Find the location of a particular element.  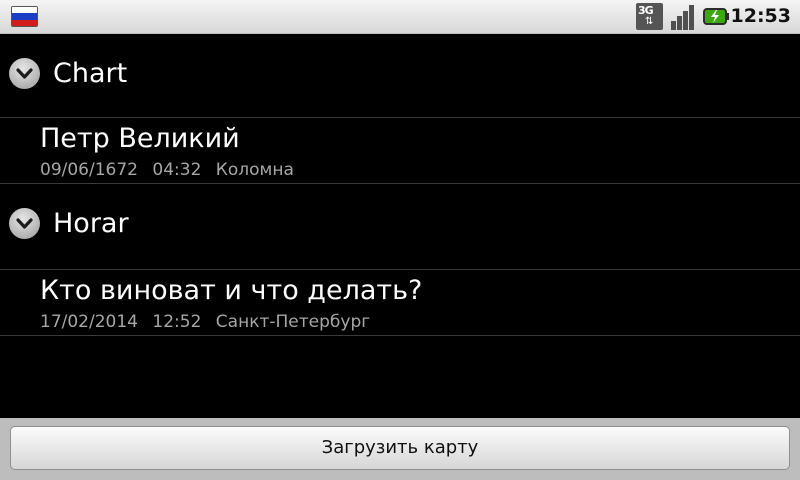

item-date: 09/06/1672 is located at coordinates (89, 170).